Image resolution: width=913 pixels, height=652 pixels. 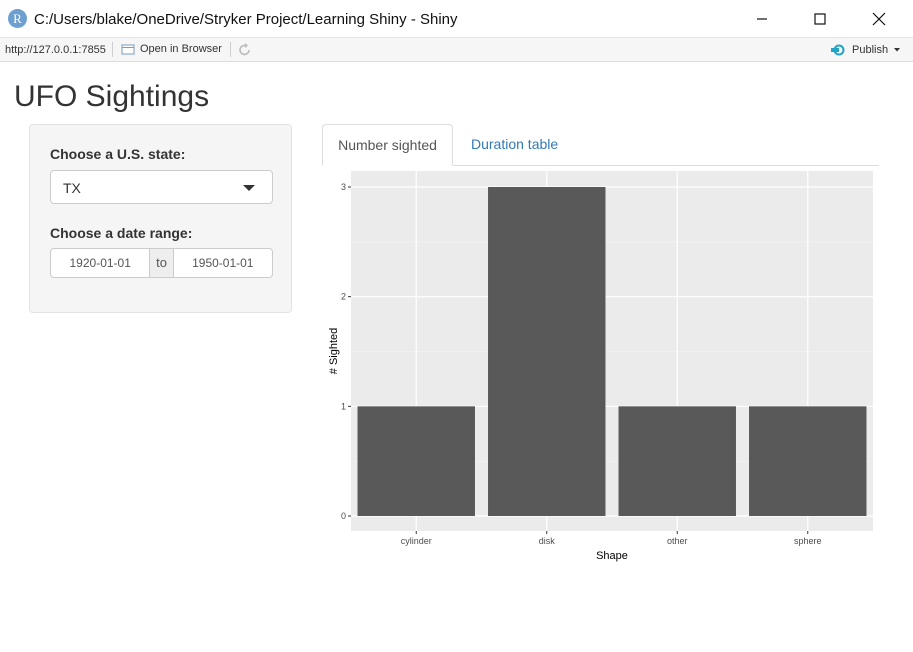 What do you see at coordinates (838, 50) in the screenshot?
I see `publish-icon` at bounding box center [838, 50].